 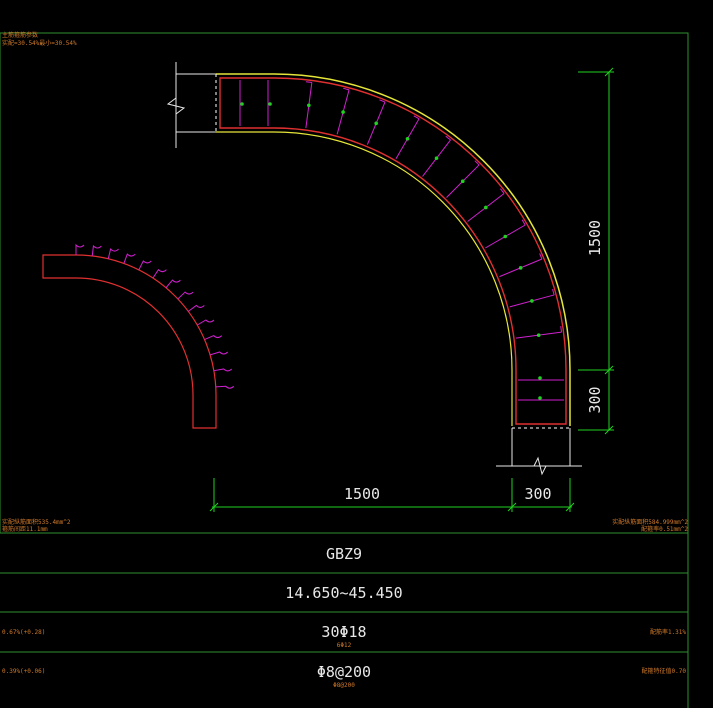 What do you see at coordinates (20, 35) in the screenshot?
I see `top-note-1: 主筋箍筋参数` at bounding box center [20, 35].